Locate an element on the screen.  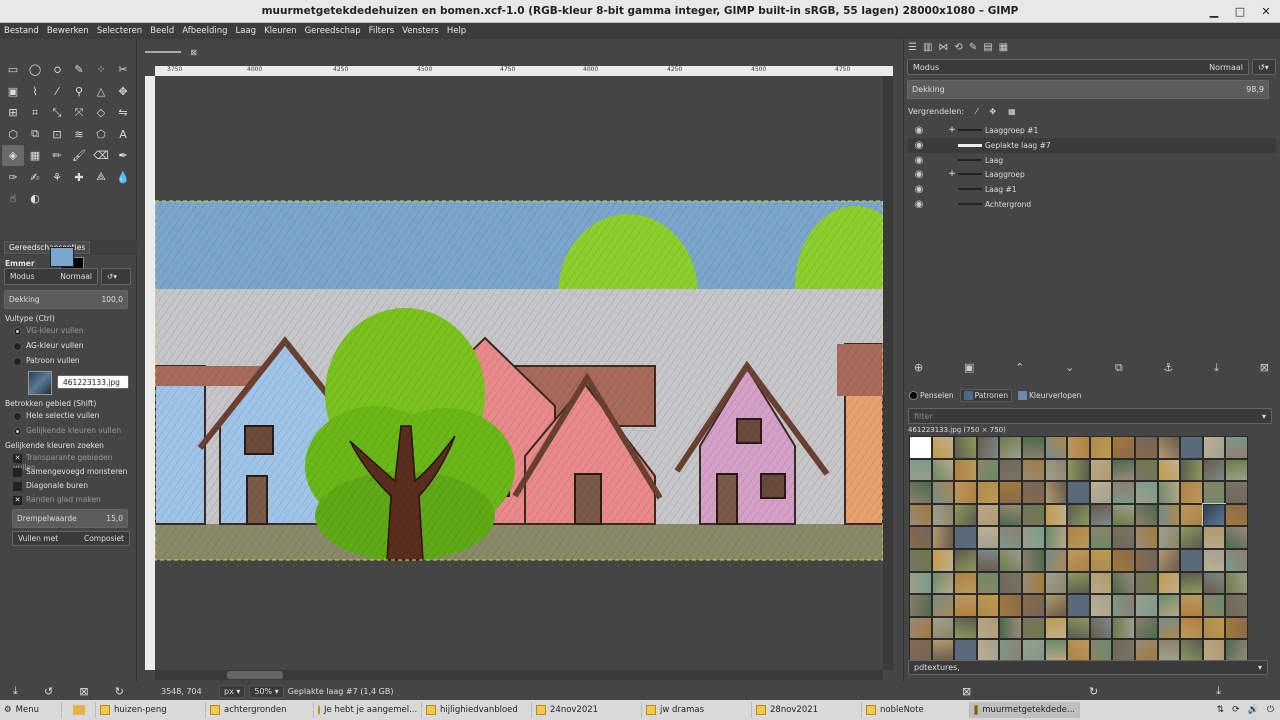
unit-select: px ▾ is located at coordinates (232, 691).